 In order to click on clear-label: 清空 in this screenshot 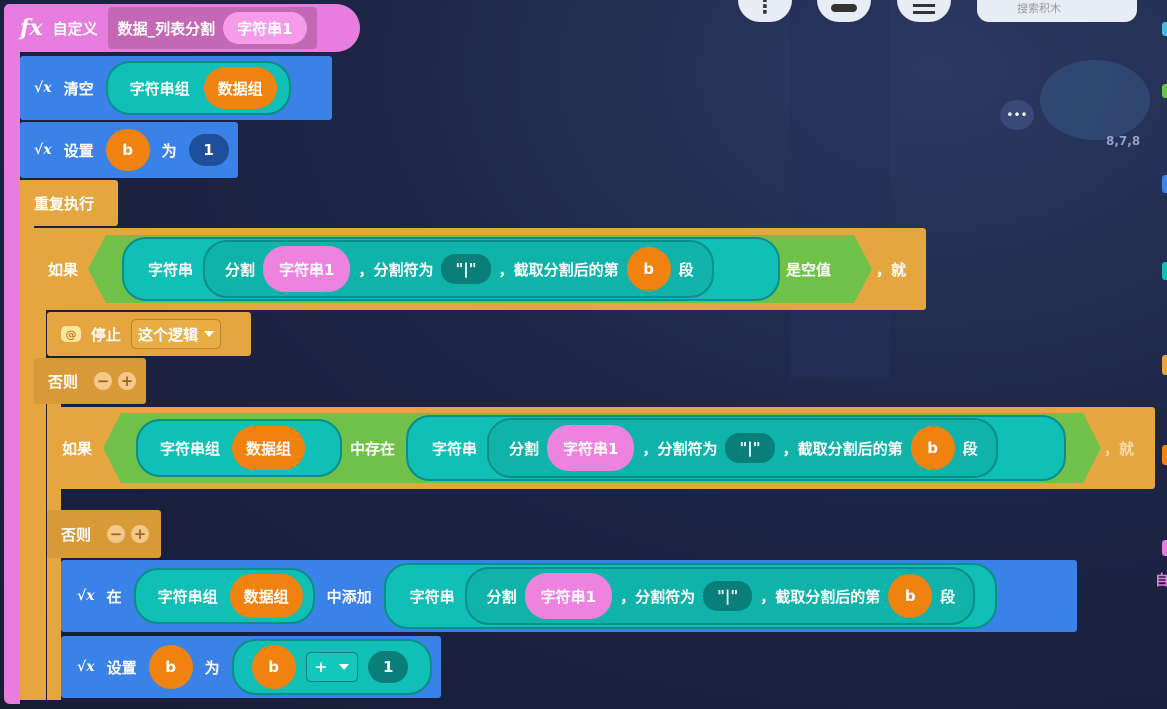, I will do `click(78, 88)`.